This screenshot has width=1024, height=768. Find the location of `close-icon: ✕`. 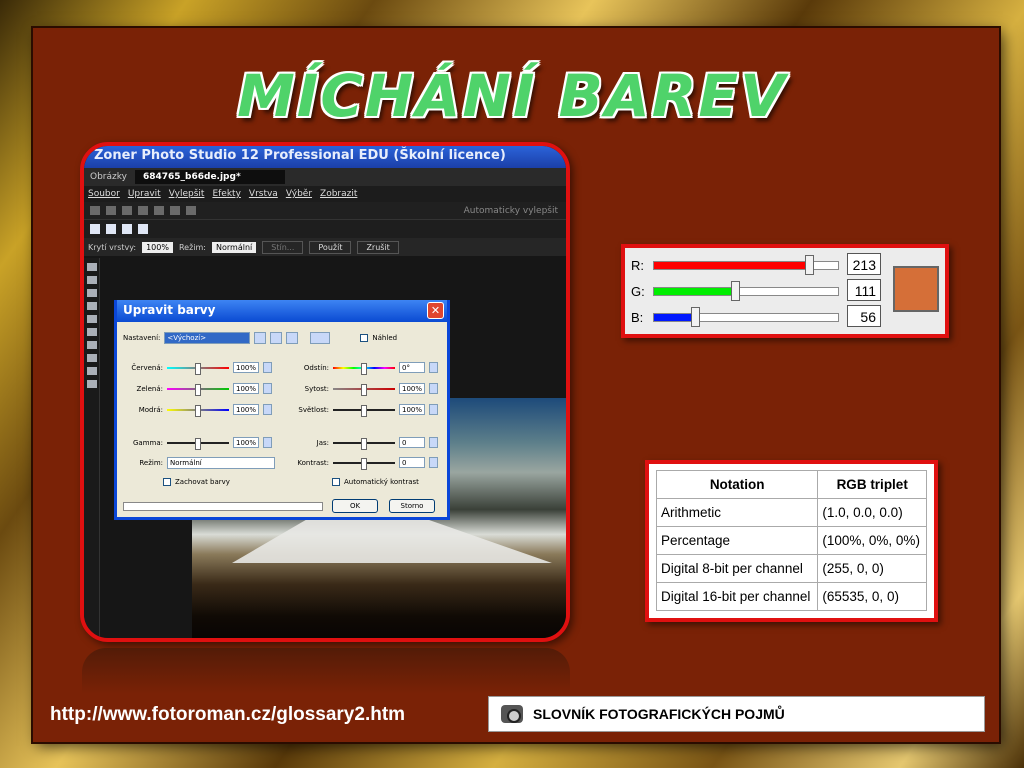

close-icon: ✕ is located at coordinates (435, 310).